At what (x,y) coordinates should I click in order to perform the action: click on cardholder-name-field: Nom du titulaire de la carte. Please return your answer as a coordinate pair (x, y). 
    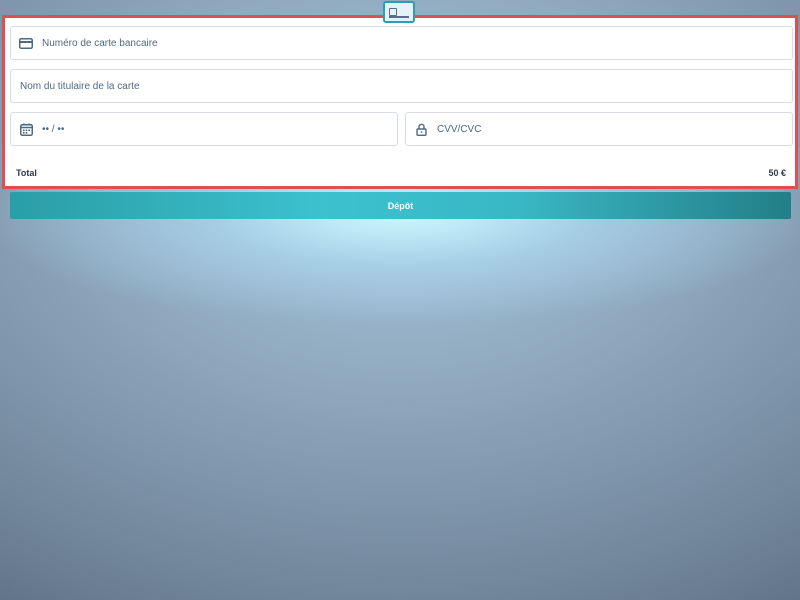
    Looking at the image, I should click on (401, 86).